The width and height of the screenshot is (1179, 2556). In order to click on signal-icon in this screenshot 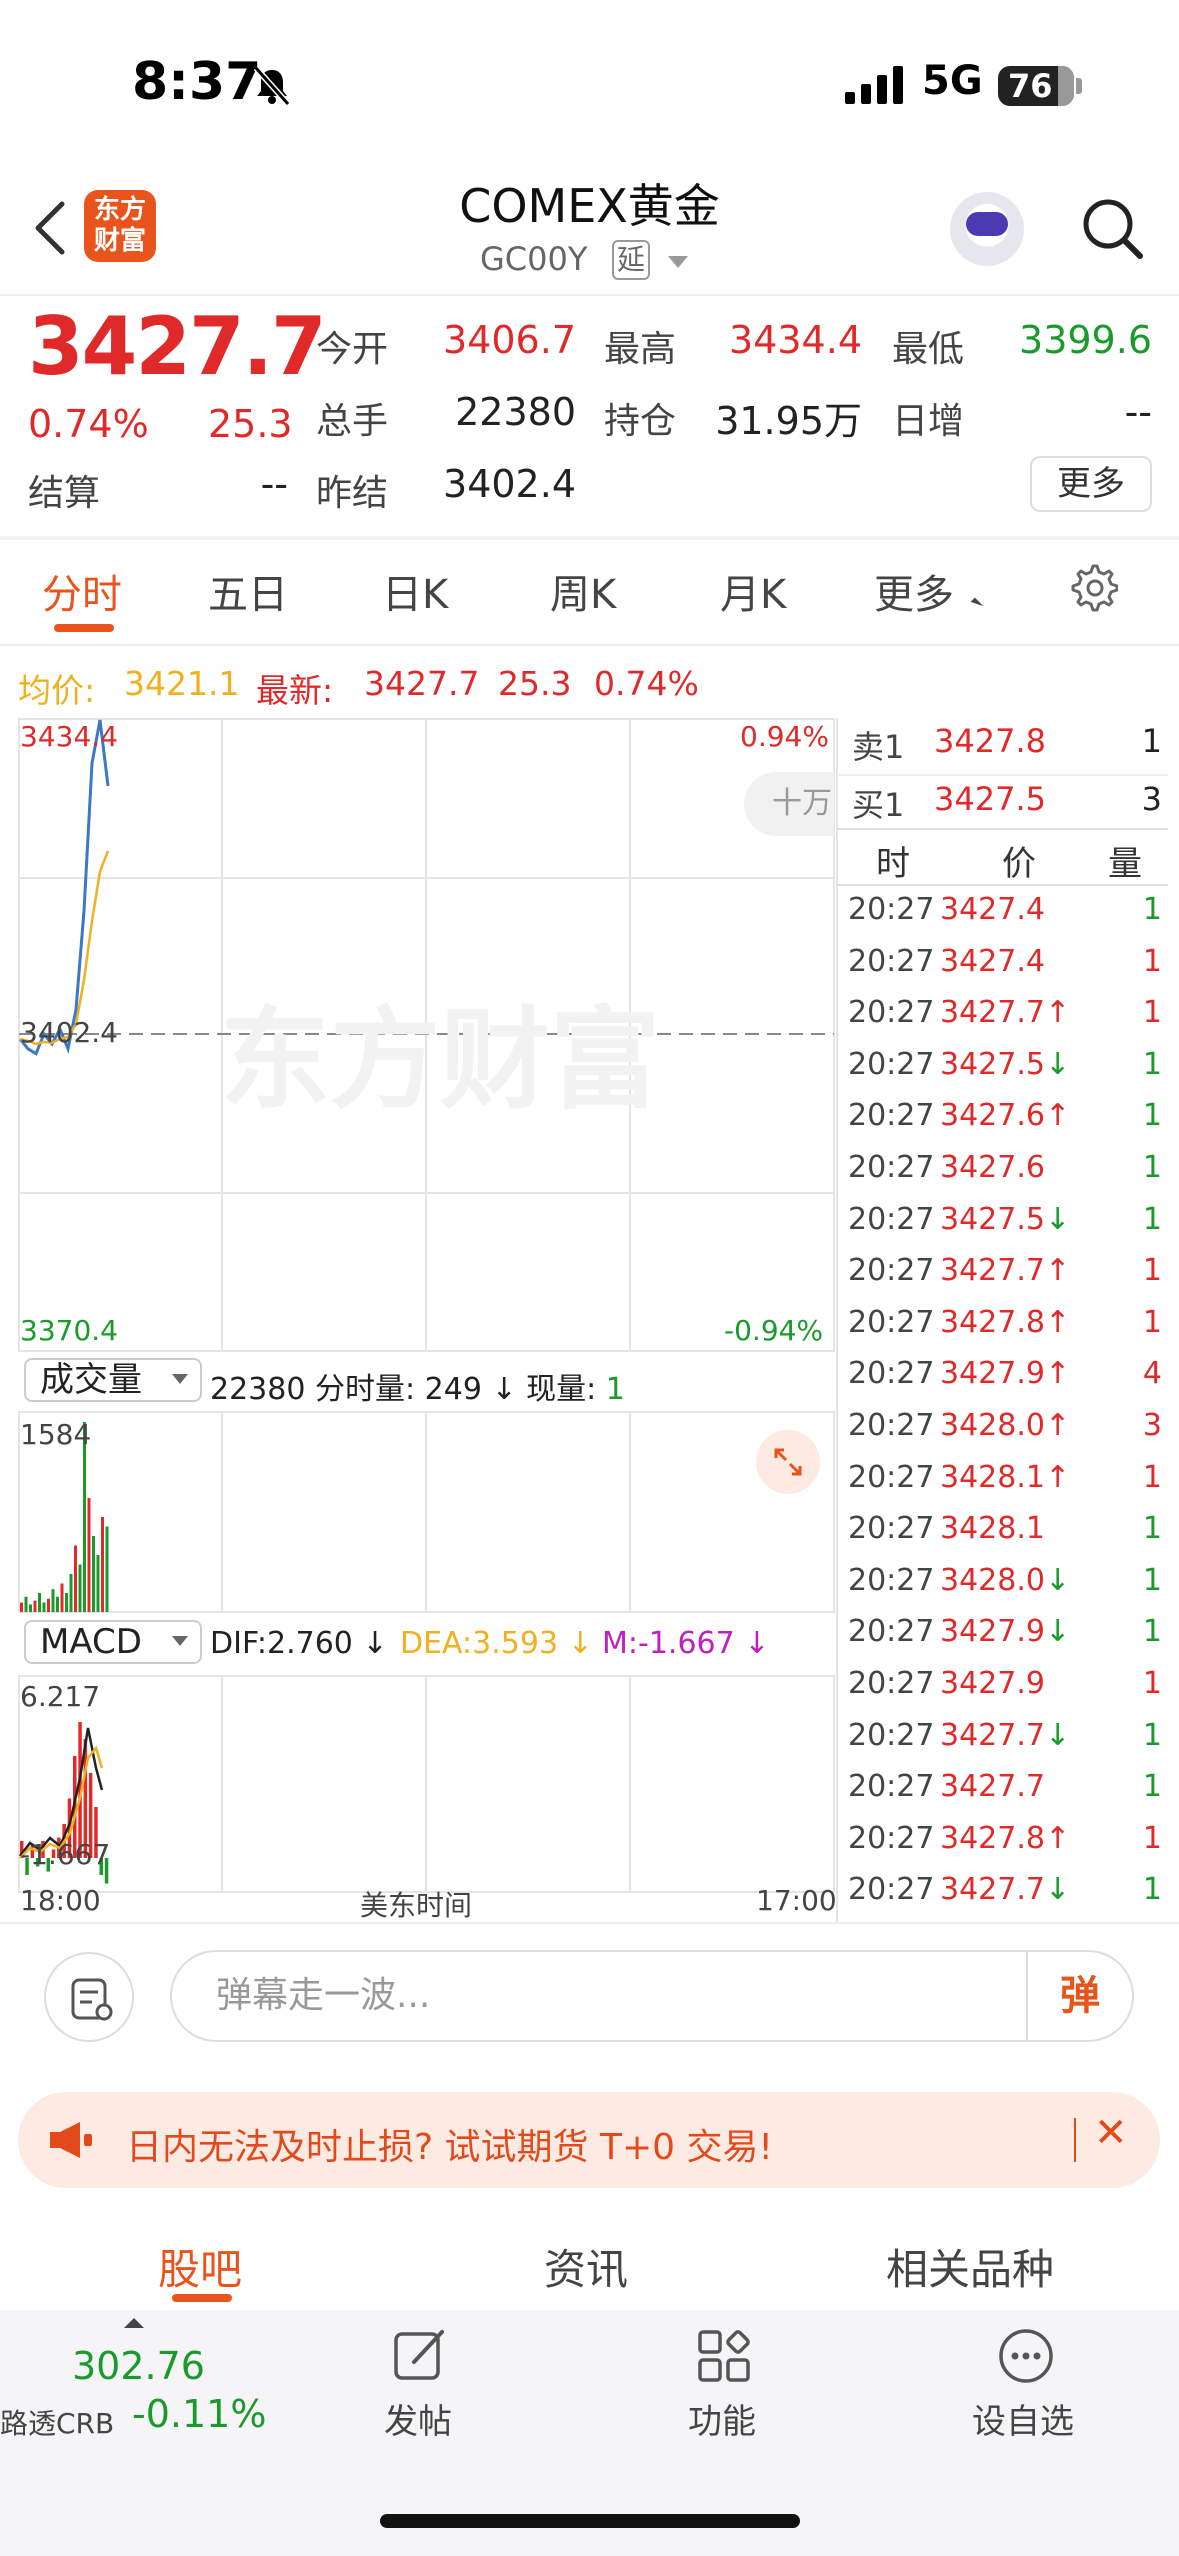, I will do `click(874, 85)`.